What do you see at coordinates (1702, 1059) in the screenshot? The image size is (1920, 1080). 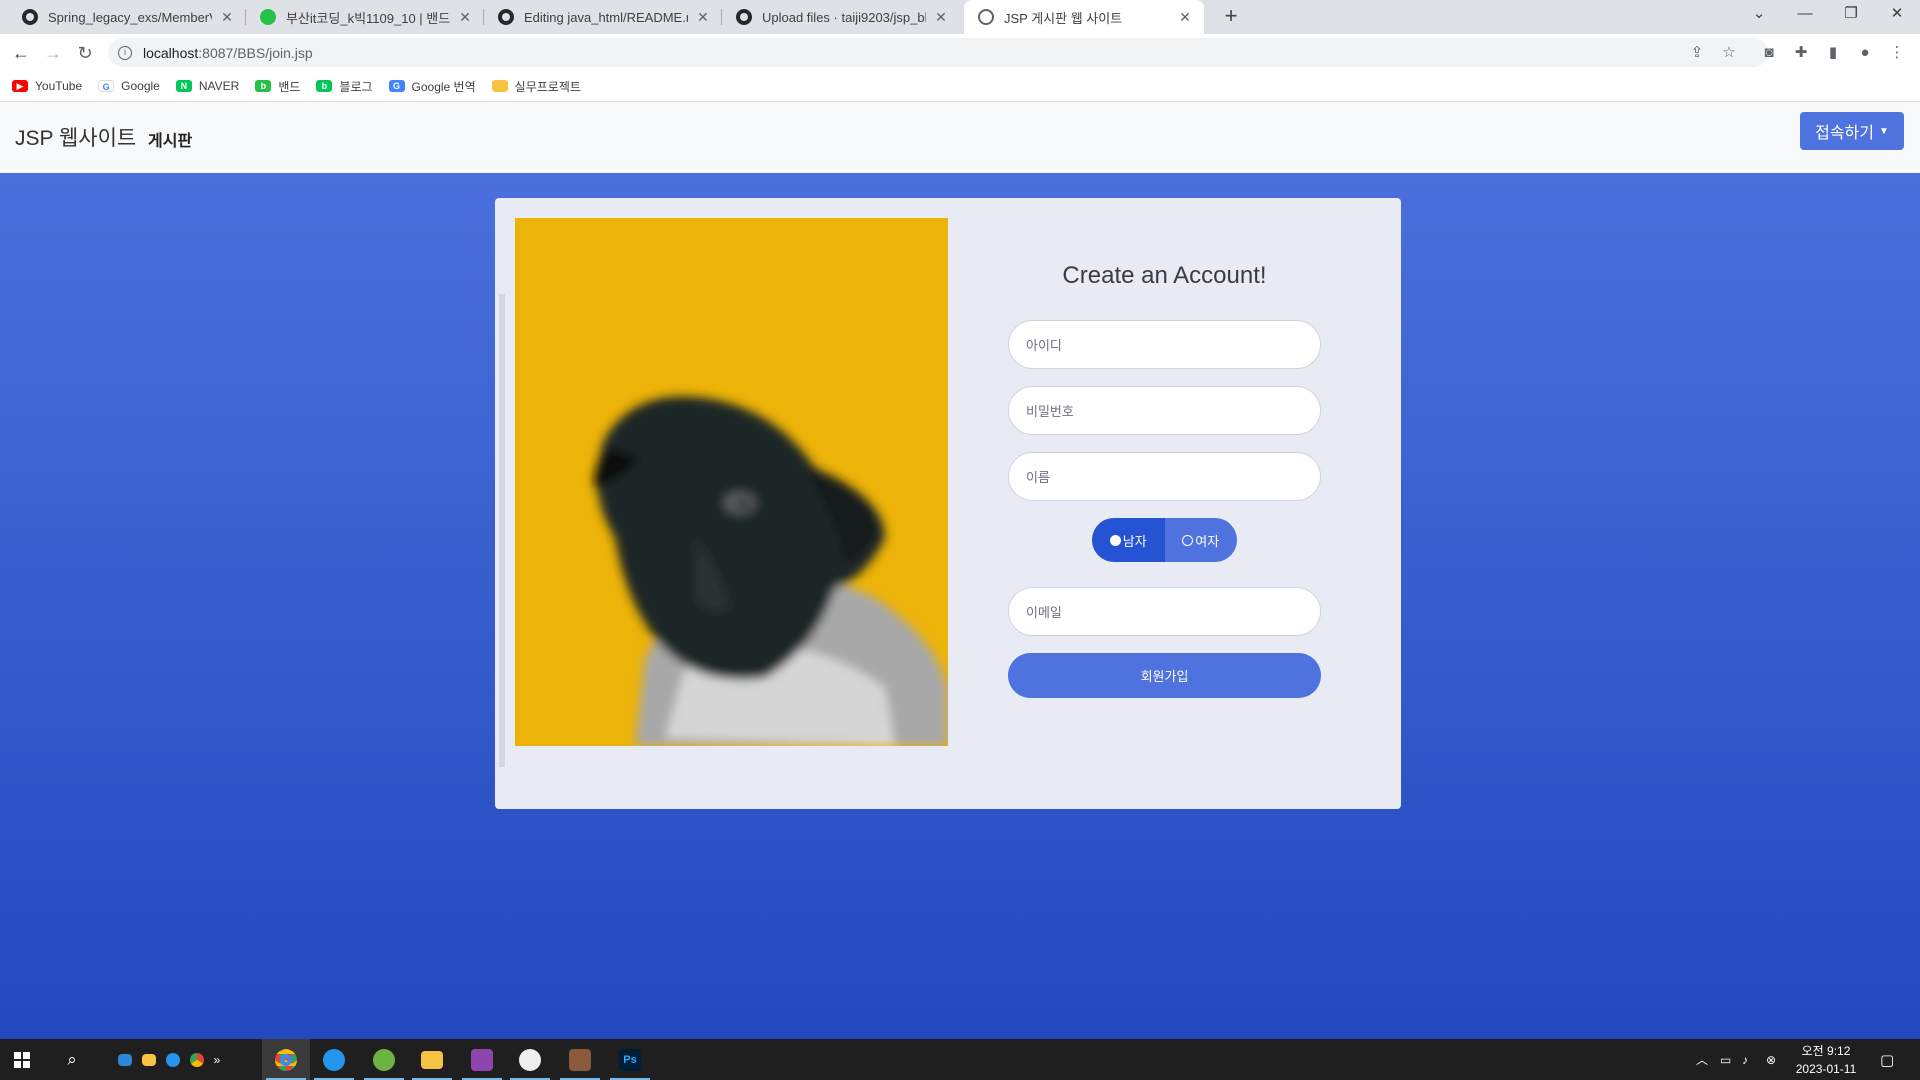 I see `tray-overflow-icon: ︿` at bounding box center [1702, 1059].